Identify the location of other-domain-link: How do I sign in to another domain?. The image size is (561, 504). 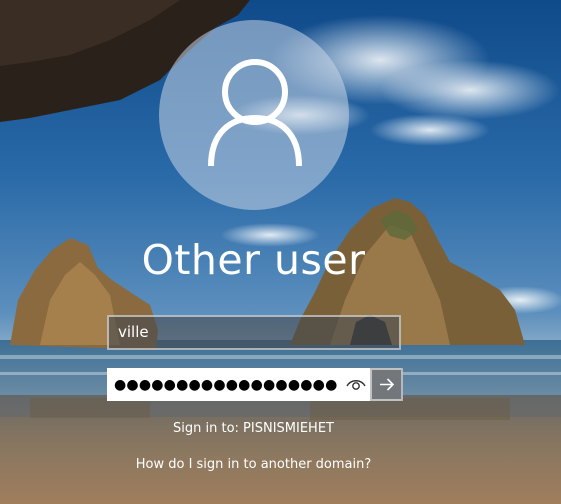
(253, 465).